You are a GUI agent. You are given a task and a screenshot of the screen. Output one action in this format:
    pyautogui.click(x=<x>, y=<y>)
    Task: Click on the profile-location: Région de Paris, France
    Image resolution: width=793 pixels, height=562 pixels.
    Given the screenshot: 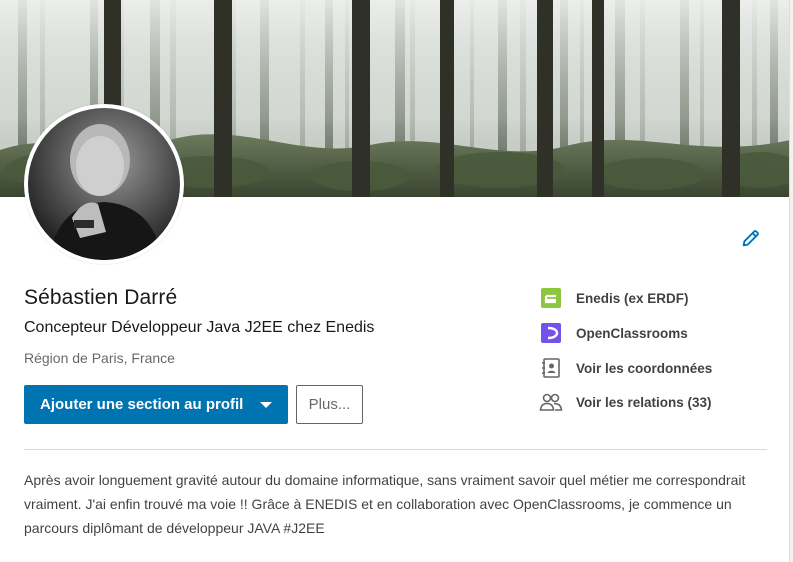 What is the action you would take?
    pyautogui.click(x=99, y=358)
    